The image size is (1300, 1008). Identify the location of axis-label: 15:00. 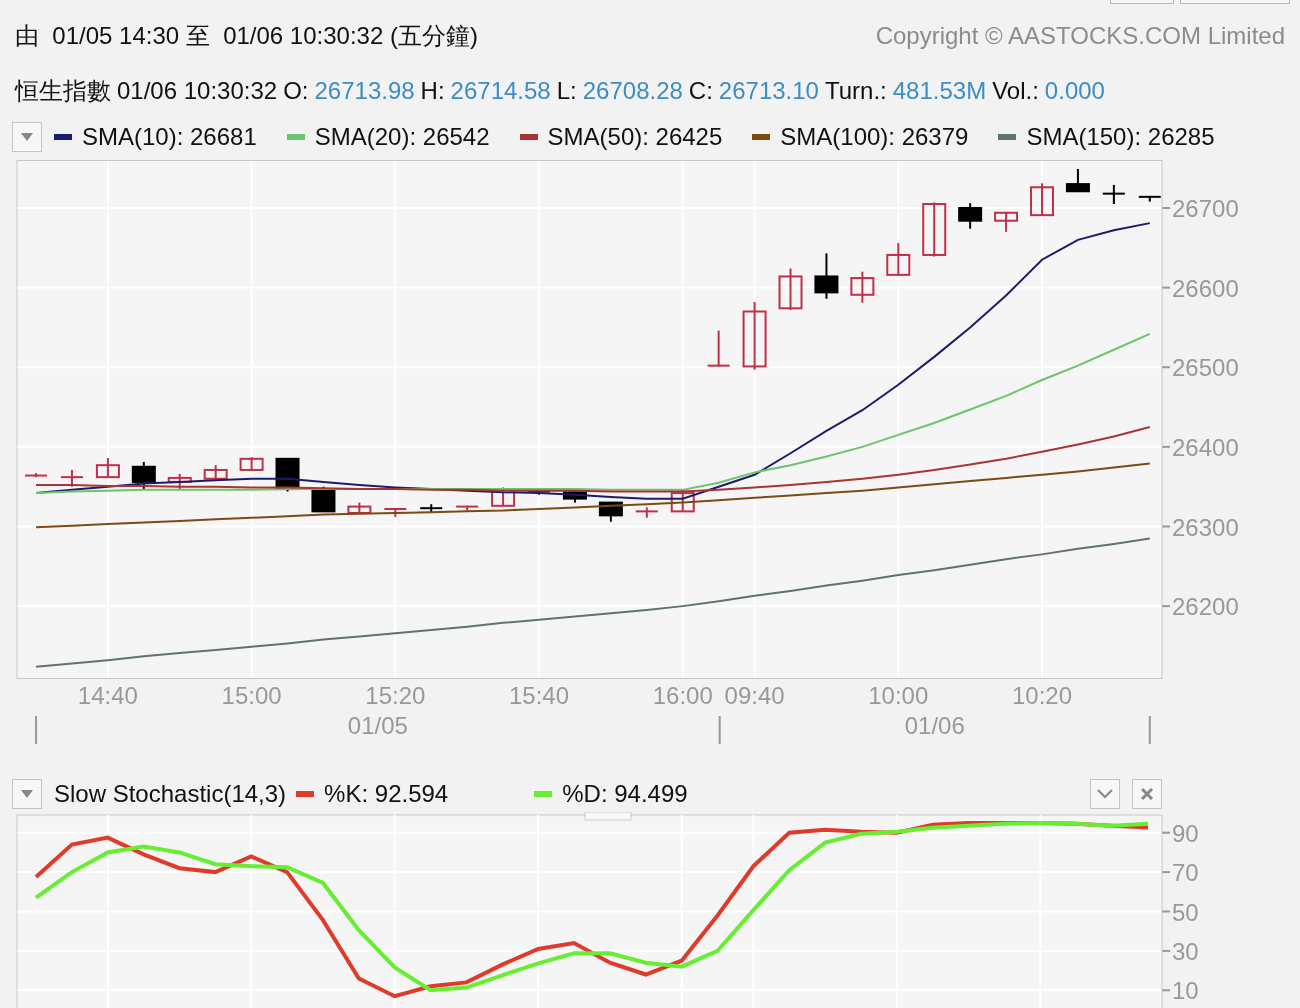
(251, 695).